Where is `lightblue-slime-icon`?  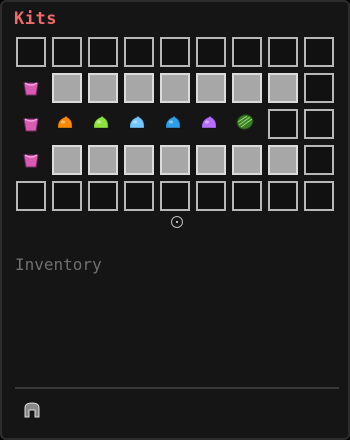
lightblue-slime-icon is located at coordinates (137, 122).